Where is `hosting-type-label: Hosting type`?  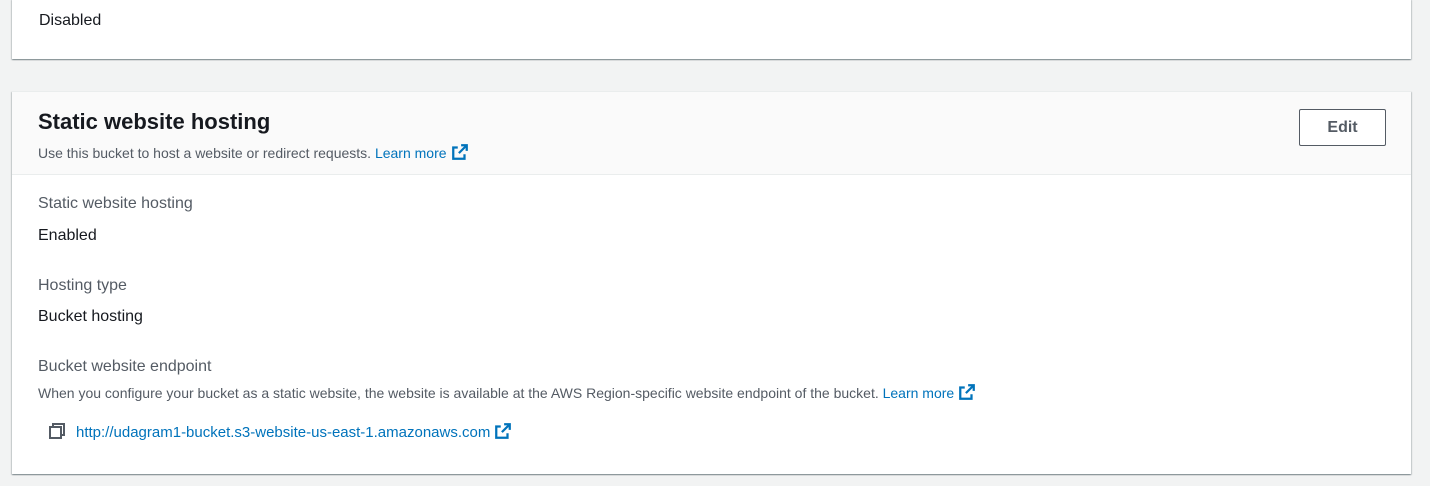 hosting-type-label: Hosting type is located at coordinates (82, 285).